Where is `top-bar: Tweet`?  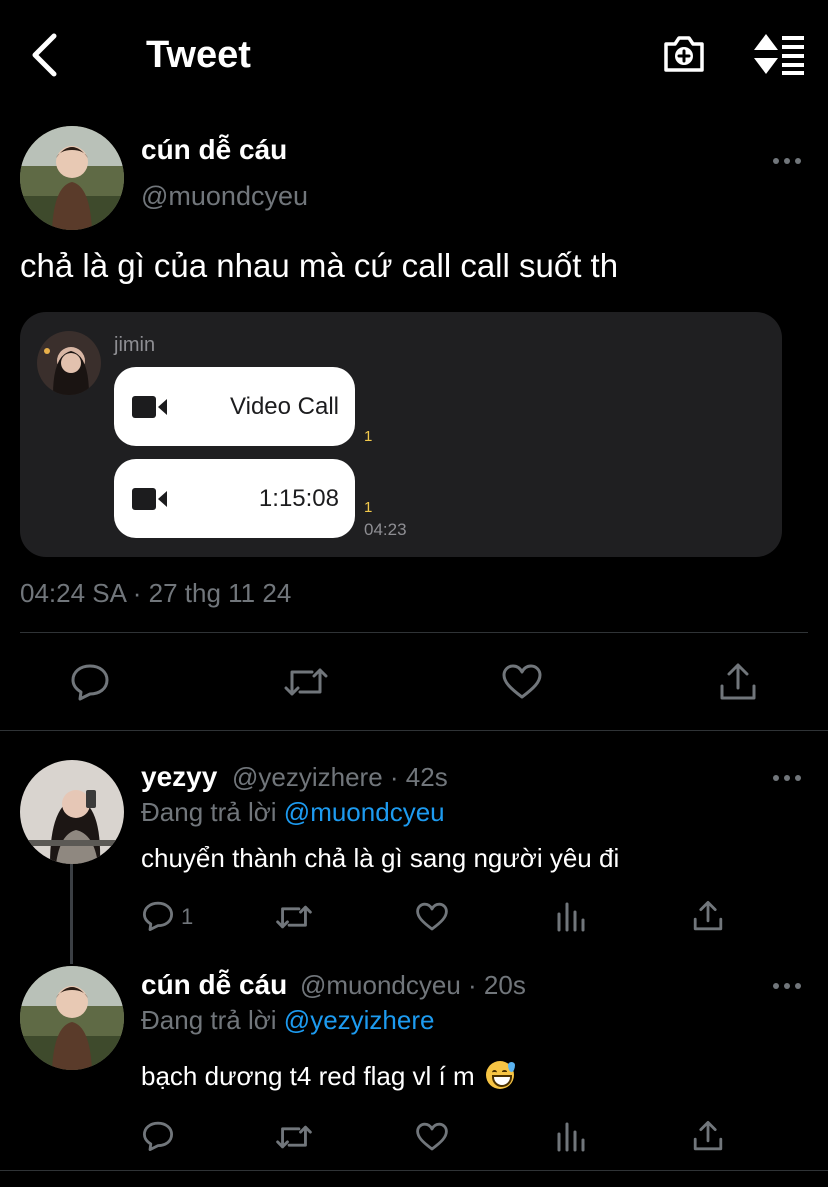 top-bar: Tweet is located at coordinates (414, 55).